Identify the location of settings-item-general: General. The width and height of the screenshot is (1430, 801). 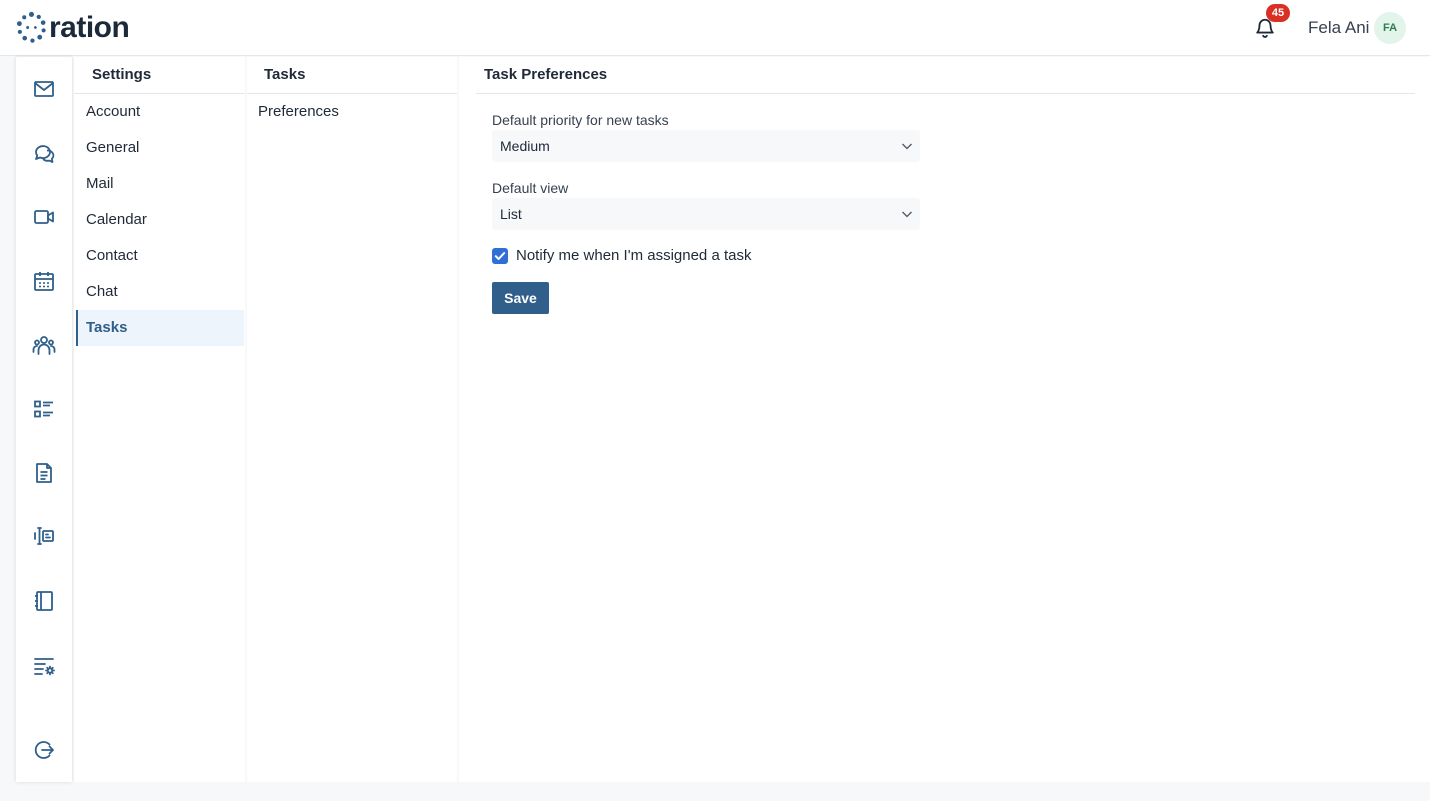
(160, 148).